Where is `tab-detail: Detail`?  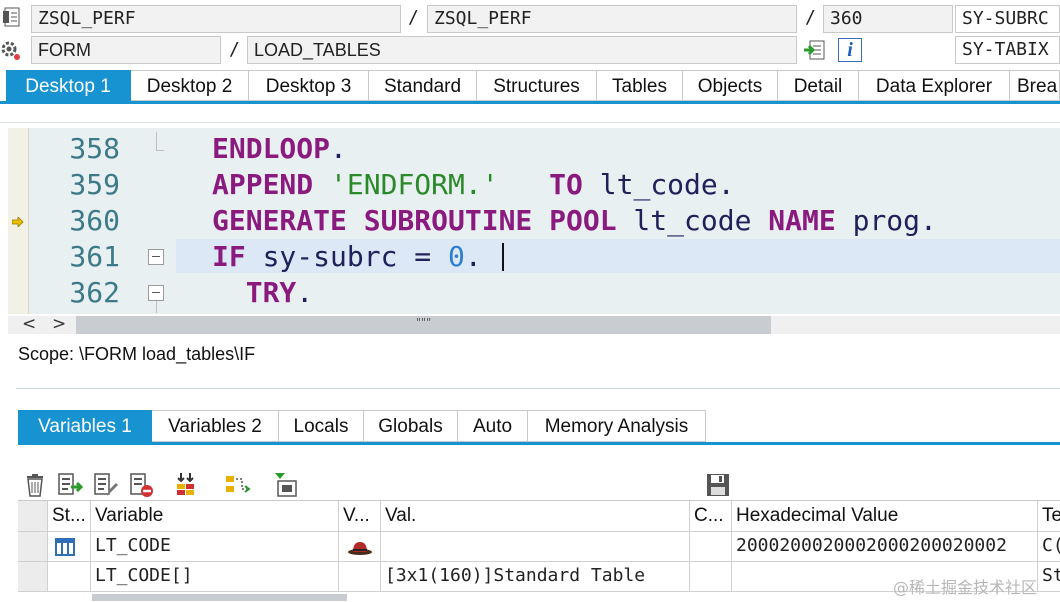 tab-detail: Detail is located at coordinates (818, 85).